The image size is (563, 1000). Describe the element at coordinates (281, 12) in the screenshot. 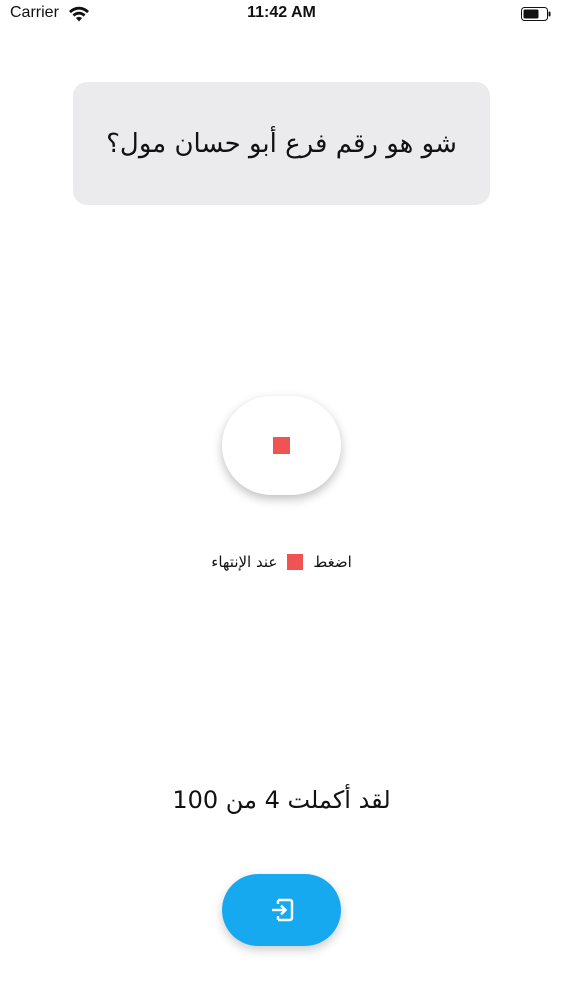

I see `status-time: 11:42 AM` at that location.